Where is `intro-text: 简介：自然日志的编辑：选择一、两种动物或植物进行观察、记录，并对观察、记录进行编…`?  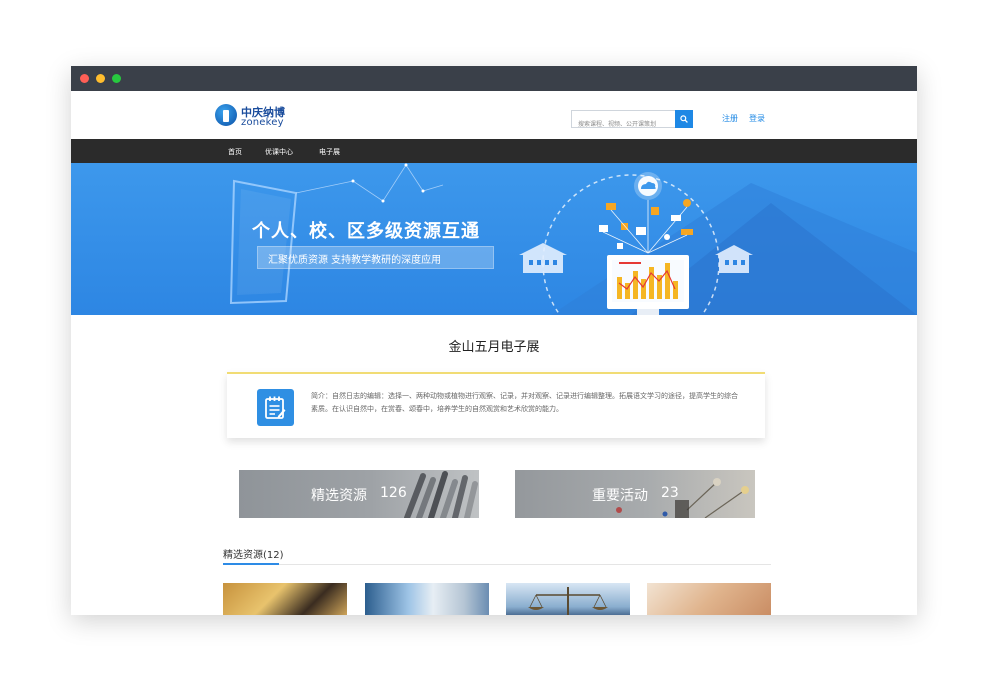
intro-text: 简介：自然日志的编辑：选择一、两种动物或植物进行观察、记录，并对观察、记录进行编… is located at coordinates (524, 402).